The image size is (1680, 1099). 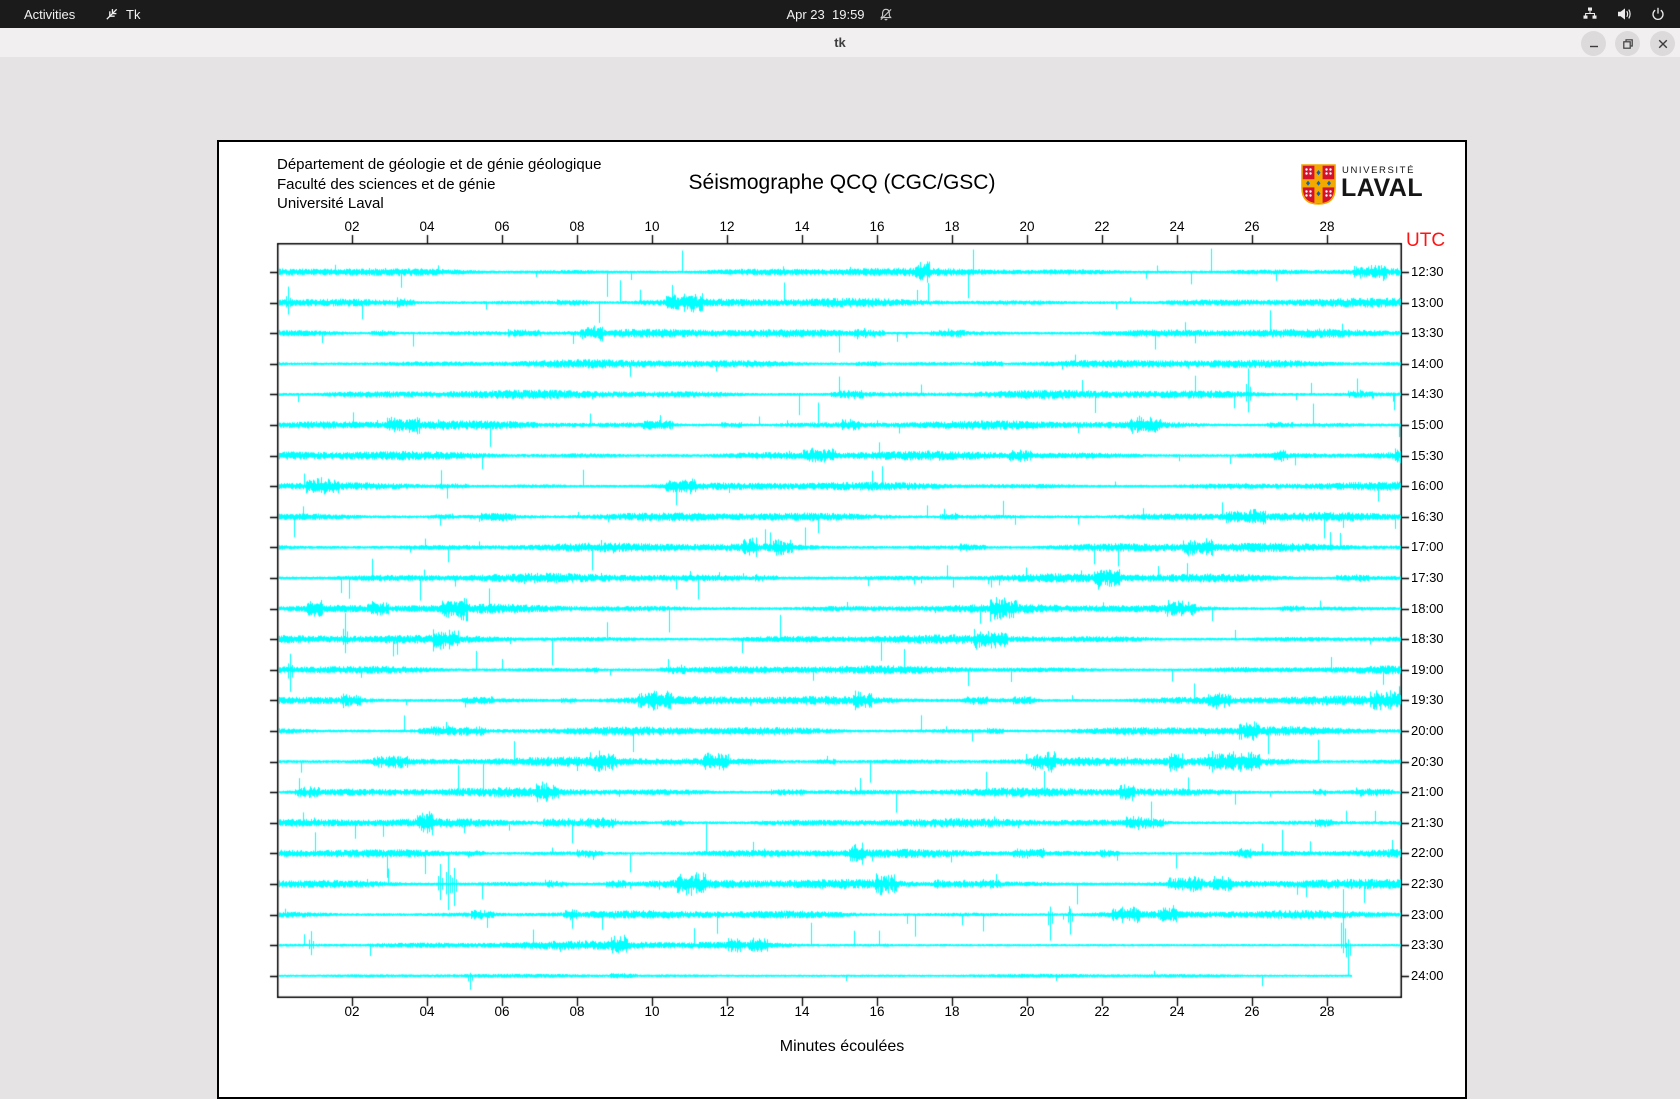 I want to click on y-tick-label-utc: 16:30, so click(x=1427, y=516).